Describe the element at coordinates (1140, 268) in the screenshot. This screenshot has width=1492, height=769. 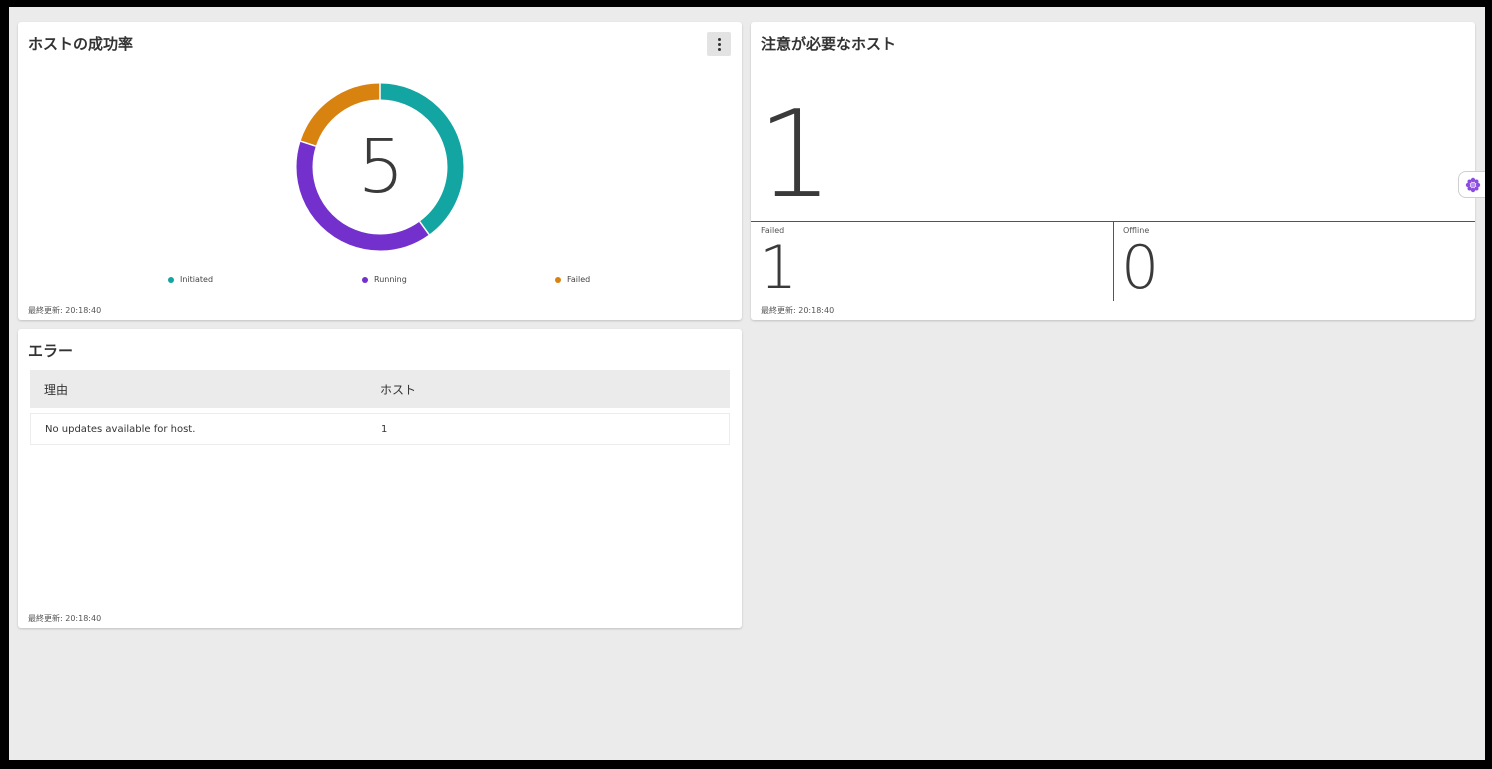
I see `offline-value: 0` at that location.